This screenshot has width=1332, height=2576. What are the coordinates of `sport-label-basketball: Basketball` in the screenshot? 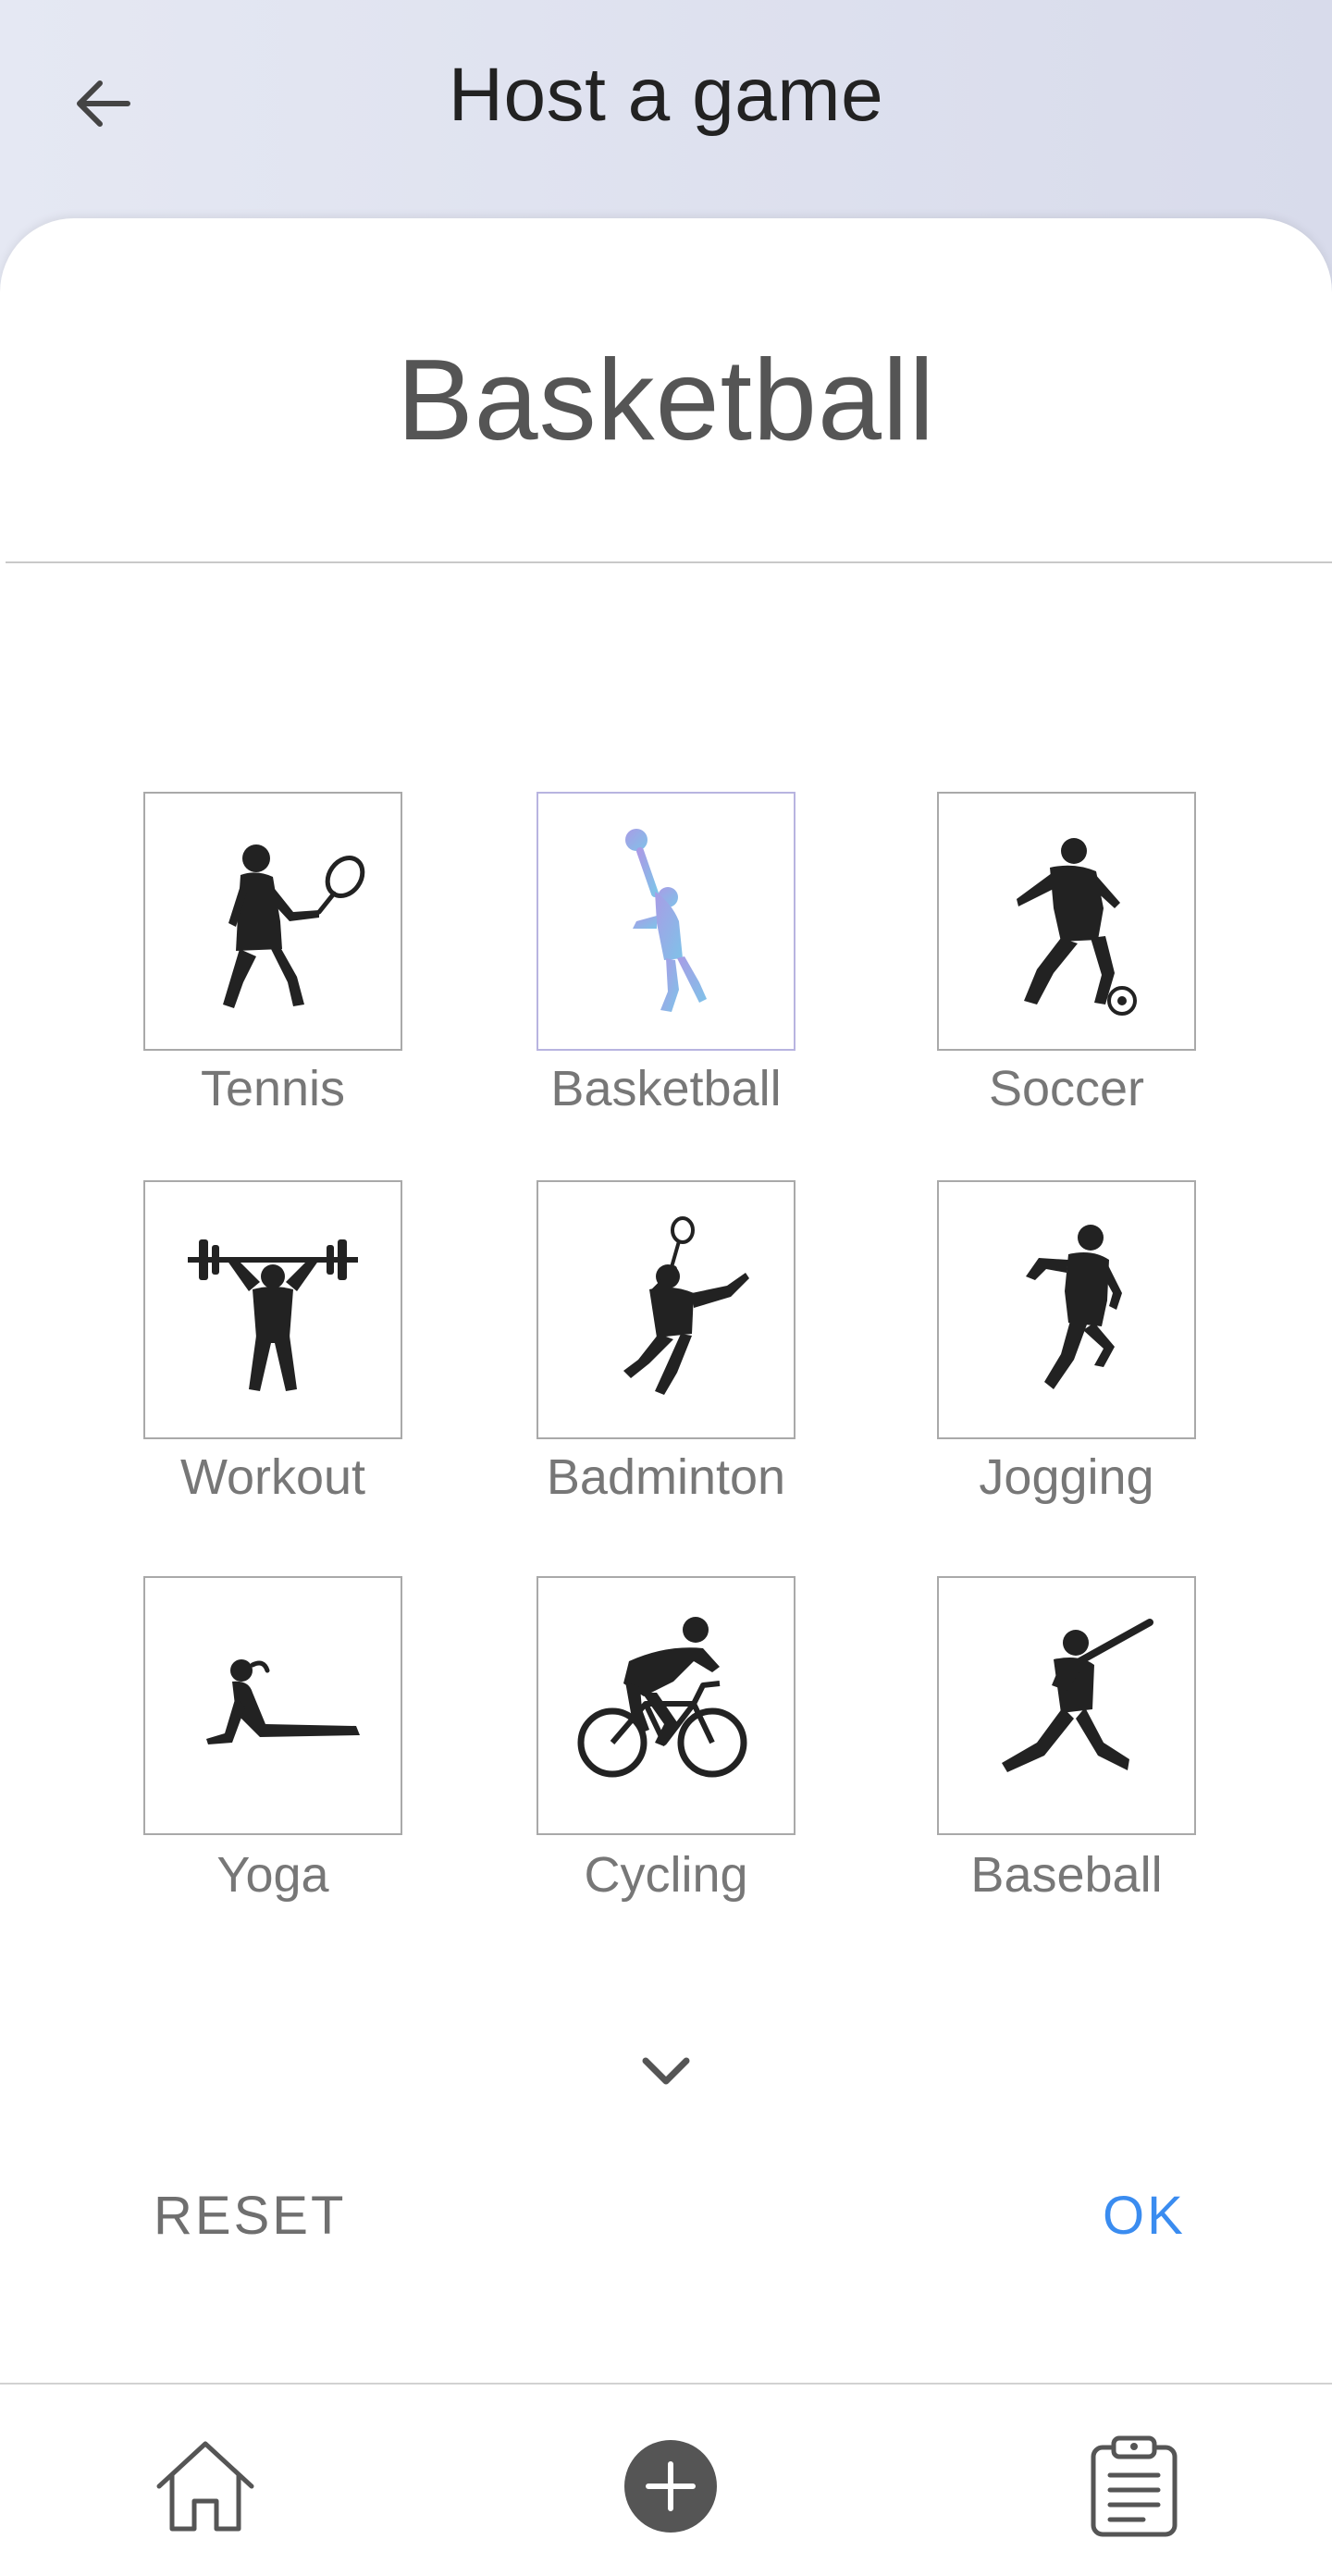 It's located at (666, 1088).